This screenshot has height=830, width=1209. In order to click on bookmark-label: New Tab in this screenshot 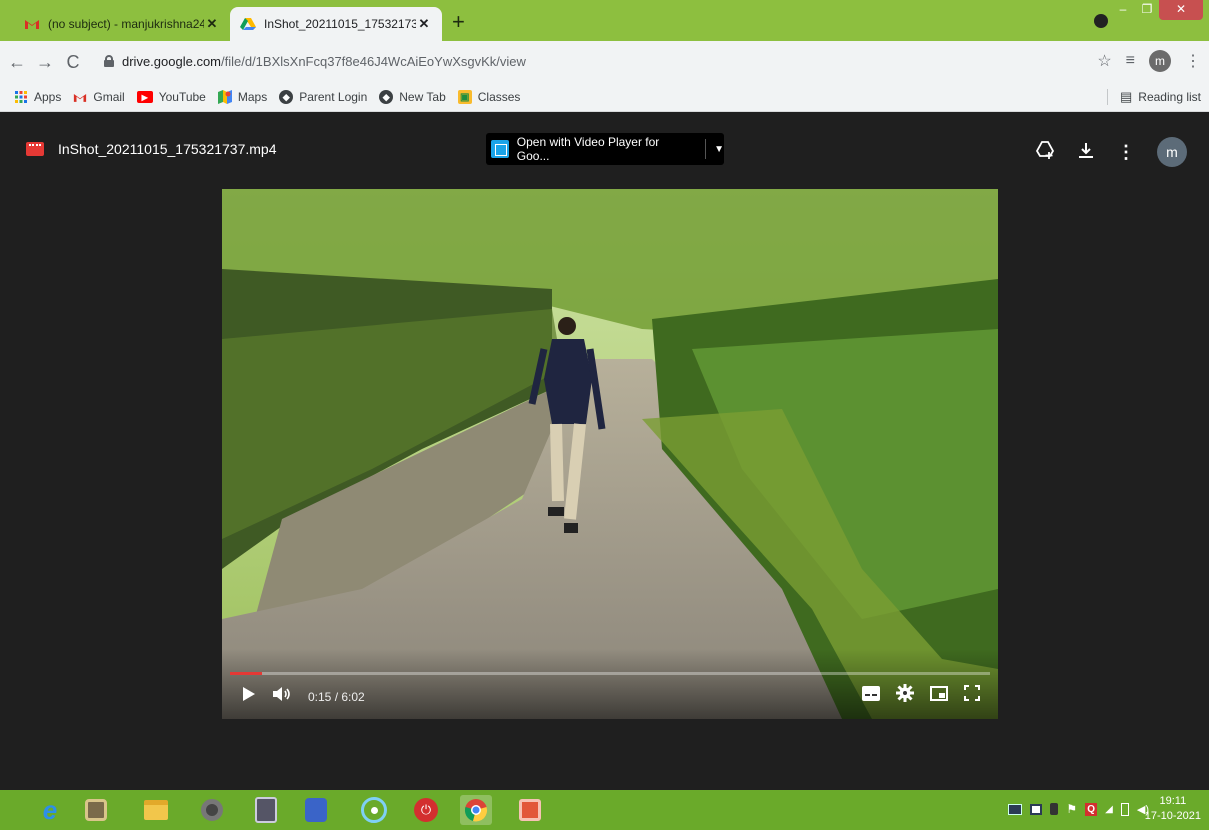, I will do `click(422, 97)`.